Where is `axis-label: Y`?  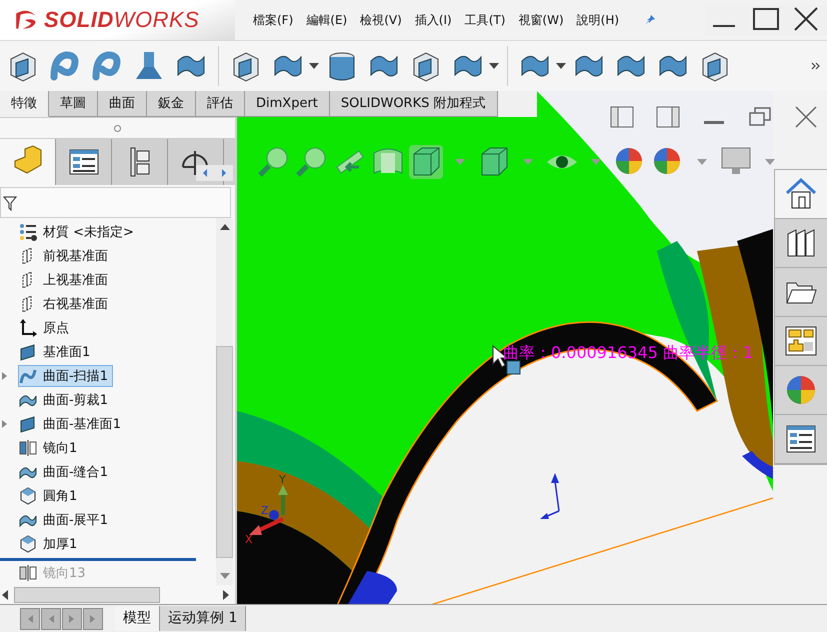
axis-label: Y is located at coordinates (282, 479).